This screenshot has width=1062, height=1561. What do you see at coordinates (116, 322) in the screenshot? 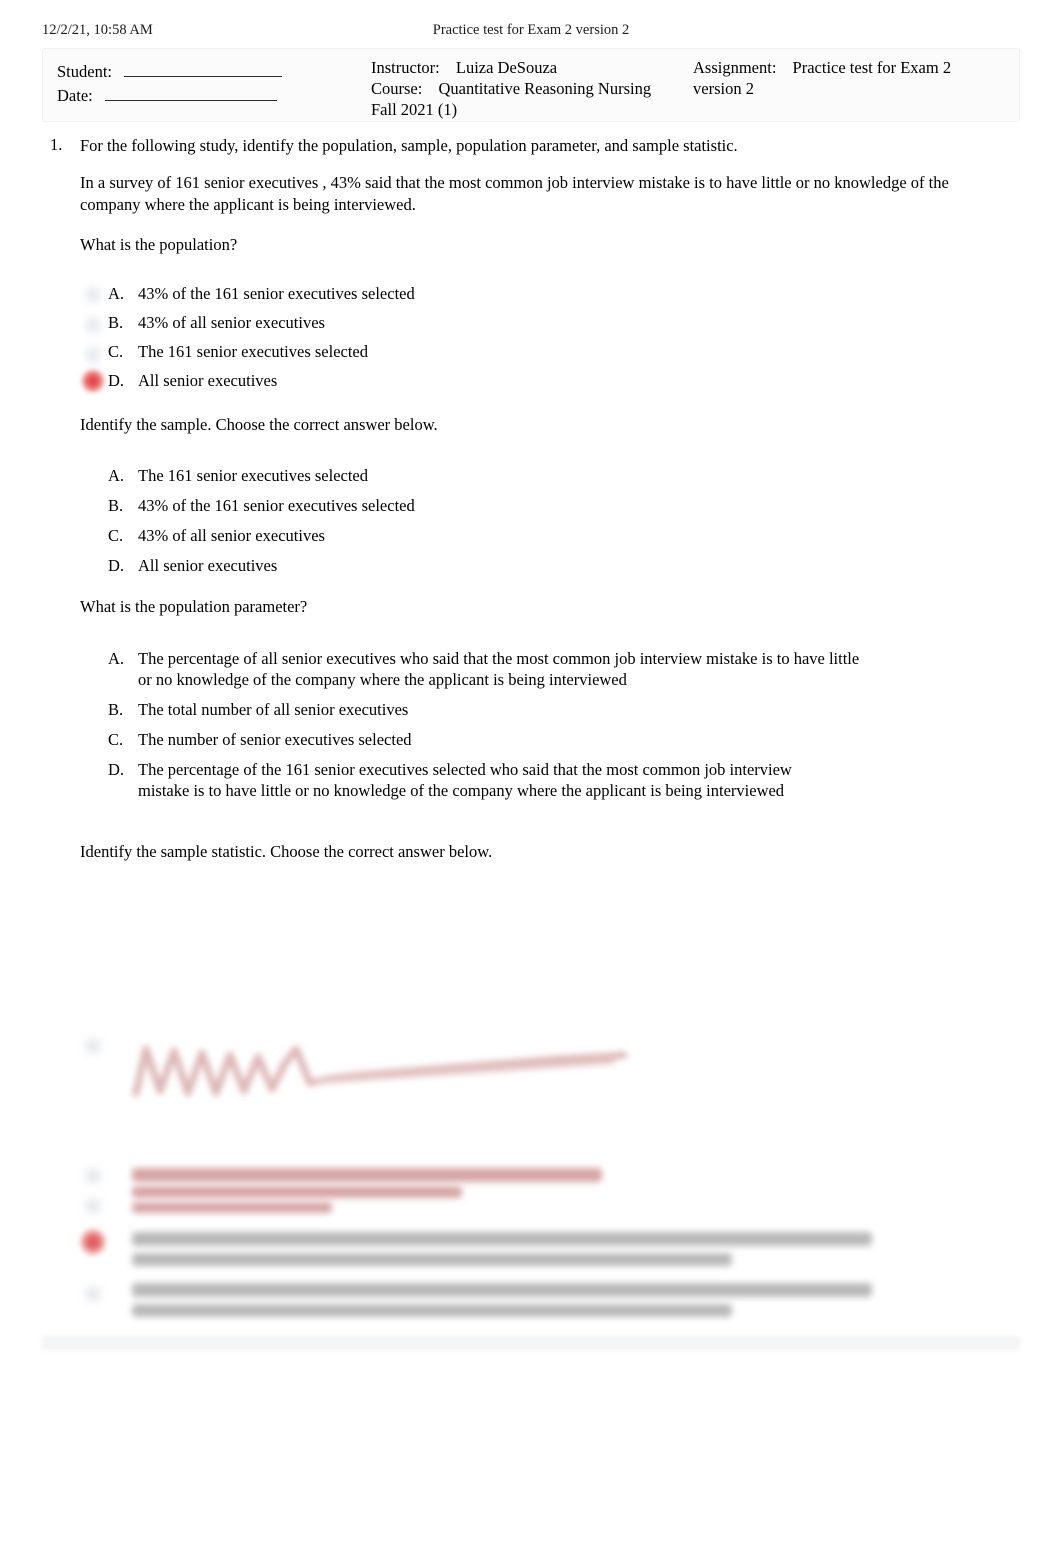
I see `option-1b-letter: B.` at bounding box center [116, 322].